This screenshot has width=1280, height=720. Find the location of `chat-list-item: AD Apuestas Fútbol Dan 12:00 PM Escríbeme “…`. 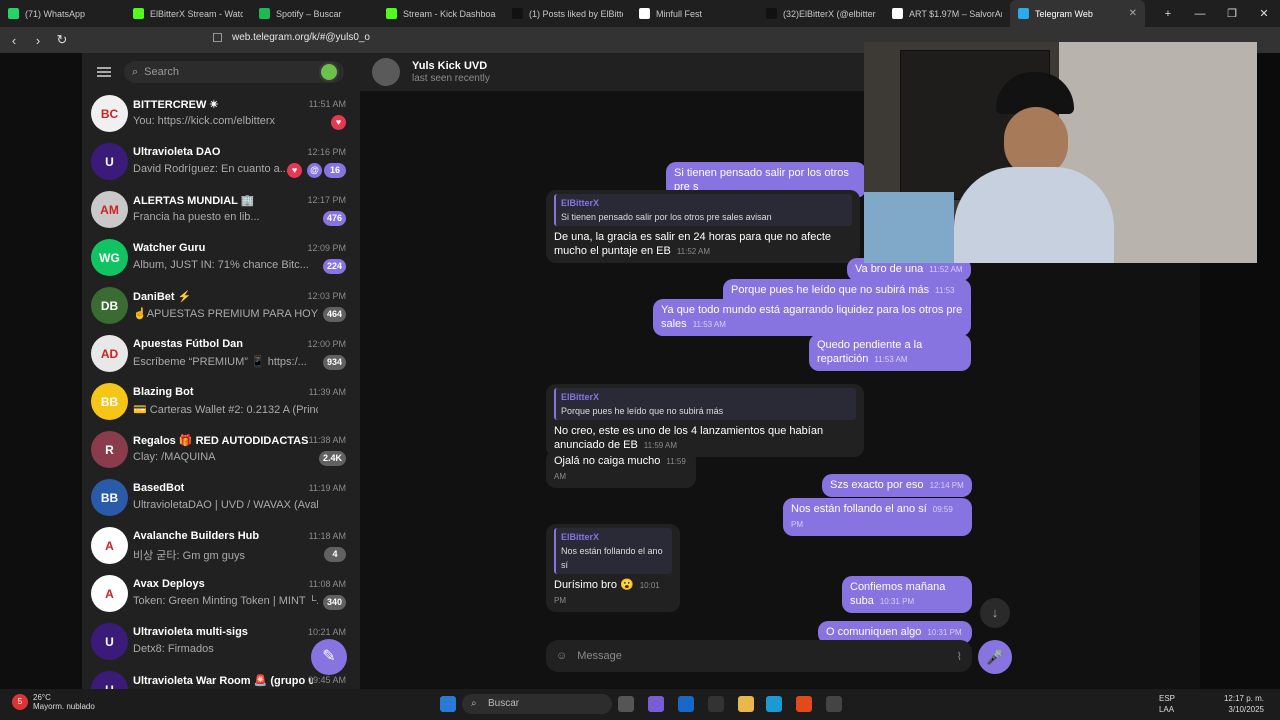

chat-list-item: AD Apuestas Fútbol Dan 12:00 PM Escríbeme “… is located at coordinates (221, 355).